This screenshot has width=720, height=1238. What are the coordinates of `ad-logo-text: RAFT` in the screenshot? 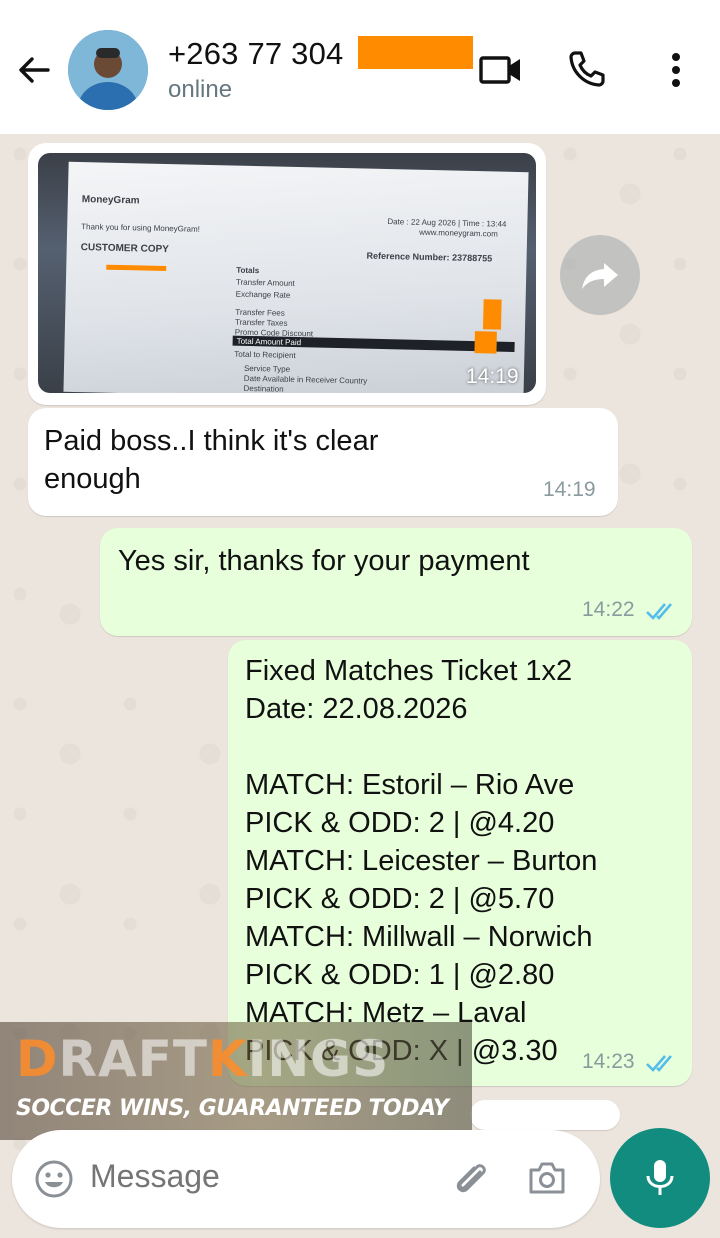 It's located at (133, 1059).